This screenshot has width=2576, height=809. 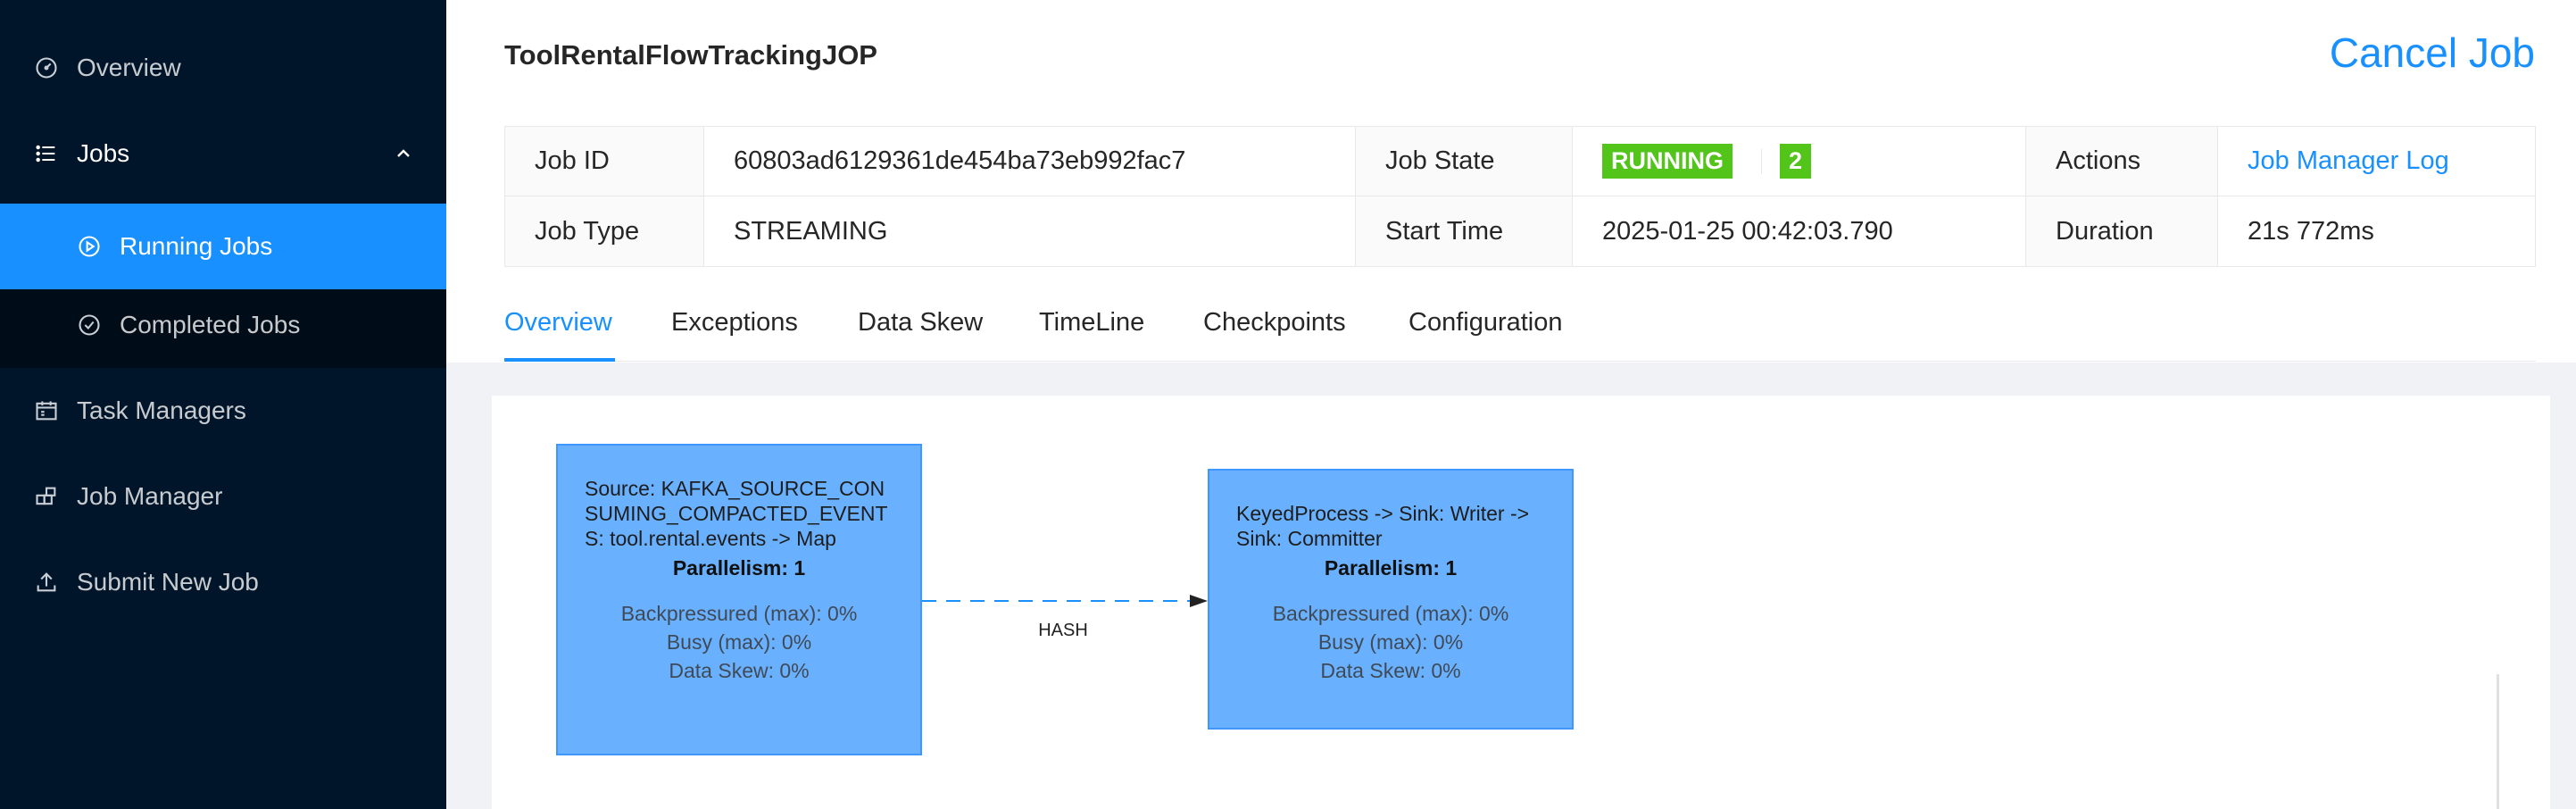 What do you see at coordinates (2349, 161) in the screenshot?
I see `job-manager-log-link: Job Manager Log` at bounding box center [2349, 161].